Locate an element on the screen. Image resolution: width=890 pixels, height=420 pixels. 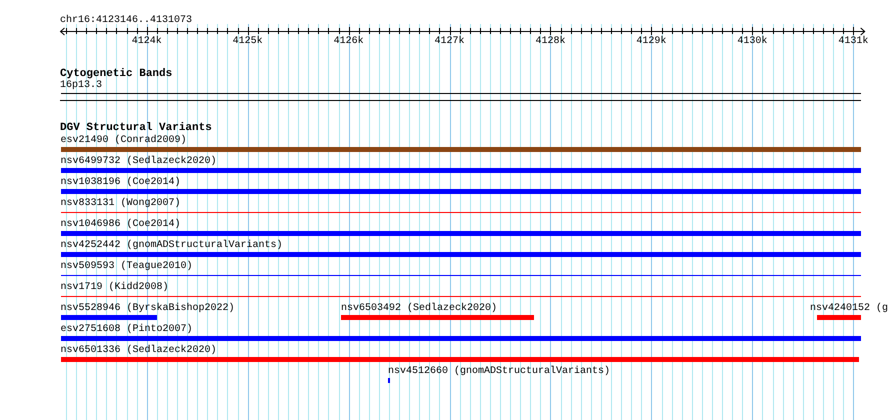
ruler-tick-label: 4124k is located at coordinates (147, 41).